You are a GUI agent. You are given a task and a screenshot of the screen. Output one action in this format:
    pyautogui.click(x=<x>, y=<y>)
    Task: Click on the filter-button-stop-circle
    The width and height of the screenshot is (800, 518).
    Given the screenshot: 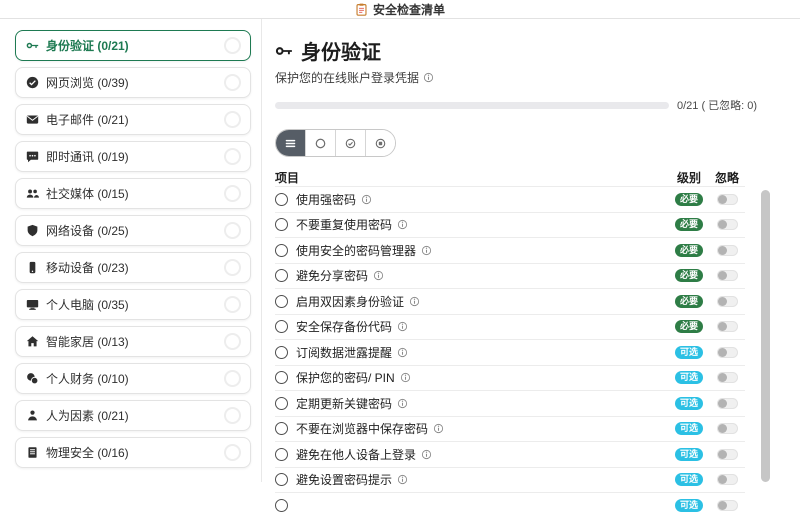 What is the action you would take?
    pyautogui.click(x=380, y=143)
    